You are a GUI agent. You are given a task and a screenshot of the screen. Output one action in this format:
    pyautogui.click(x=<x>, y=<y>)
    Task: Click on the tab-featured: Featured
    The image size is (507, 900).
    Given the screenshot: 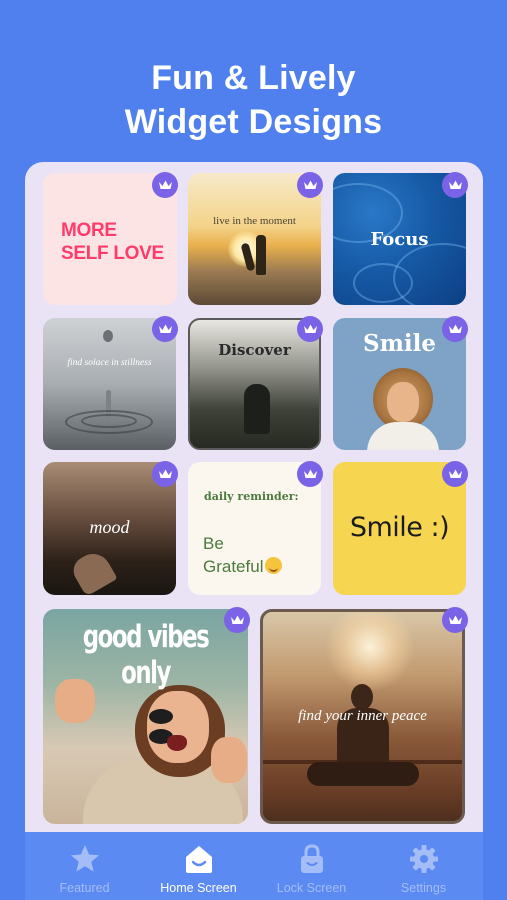 What is the action you would take?
    pyautogui.click(x=84, y=866)
    